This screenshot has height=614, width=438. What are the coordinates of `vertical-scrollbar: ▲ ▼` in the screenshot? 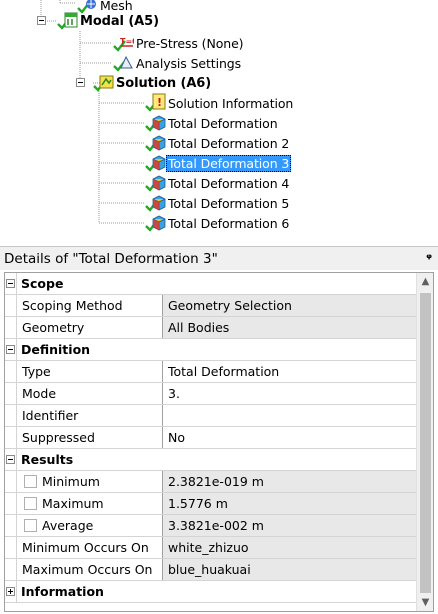 It's located at (424, 442).